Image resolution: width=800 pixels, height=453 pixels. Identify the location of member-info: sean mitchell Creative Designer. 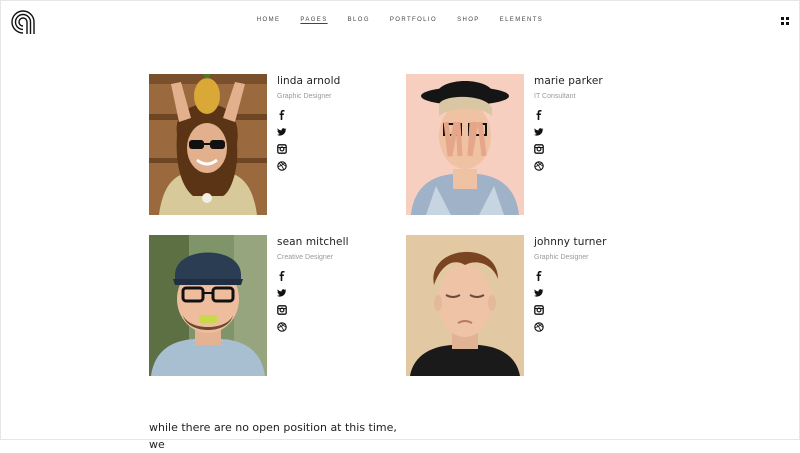
(313, 287).